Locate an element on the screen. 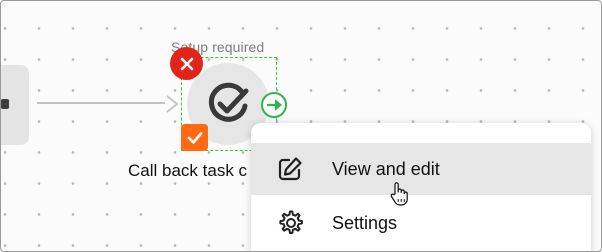 The image size is (602, 252). hand-pointer-cursor-icon is located at coordinates (399, 194).